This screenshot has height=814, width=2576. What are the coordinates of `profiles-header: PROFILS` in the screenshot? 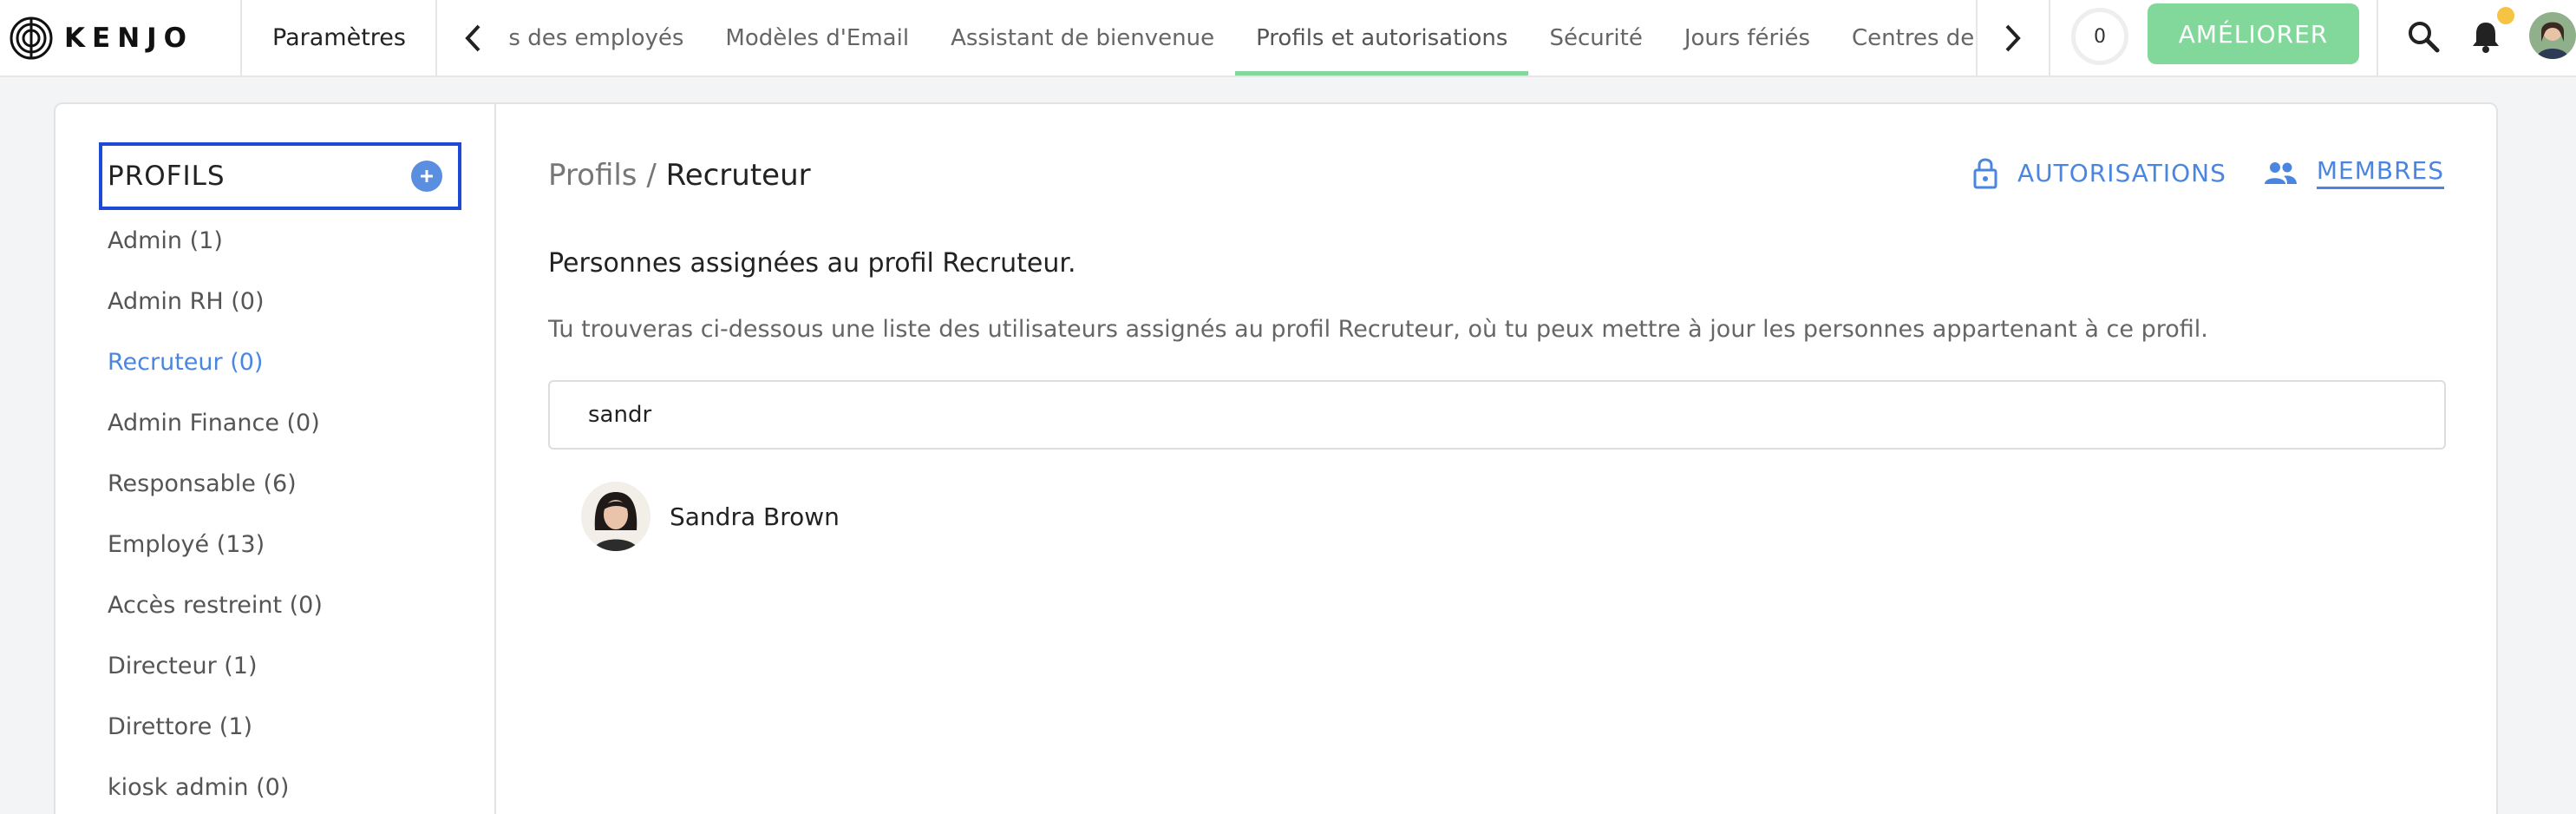 It's located at (280, 176).